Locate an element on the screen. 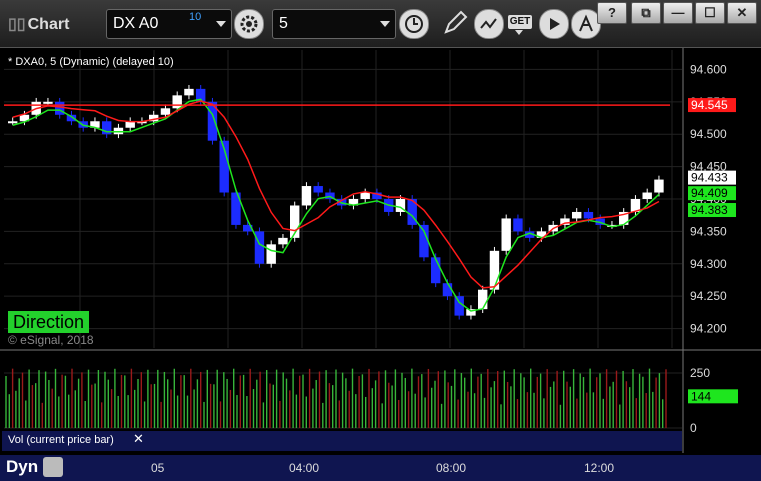  volume-tick-label: 0 is located at coordinates (693, 428).